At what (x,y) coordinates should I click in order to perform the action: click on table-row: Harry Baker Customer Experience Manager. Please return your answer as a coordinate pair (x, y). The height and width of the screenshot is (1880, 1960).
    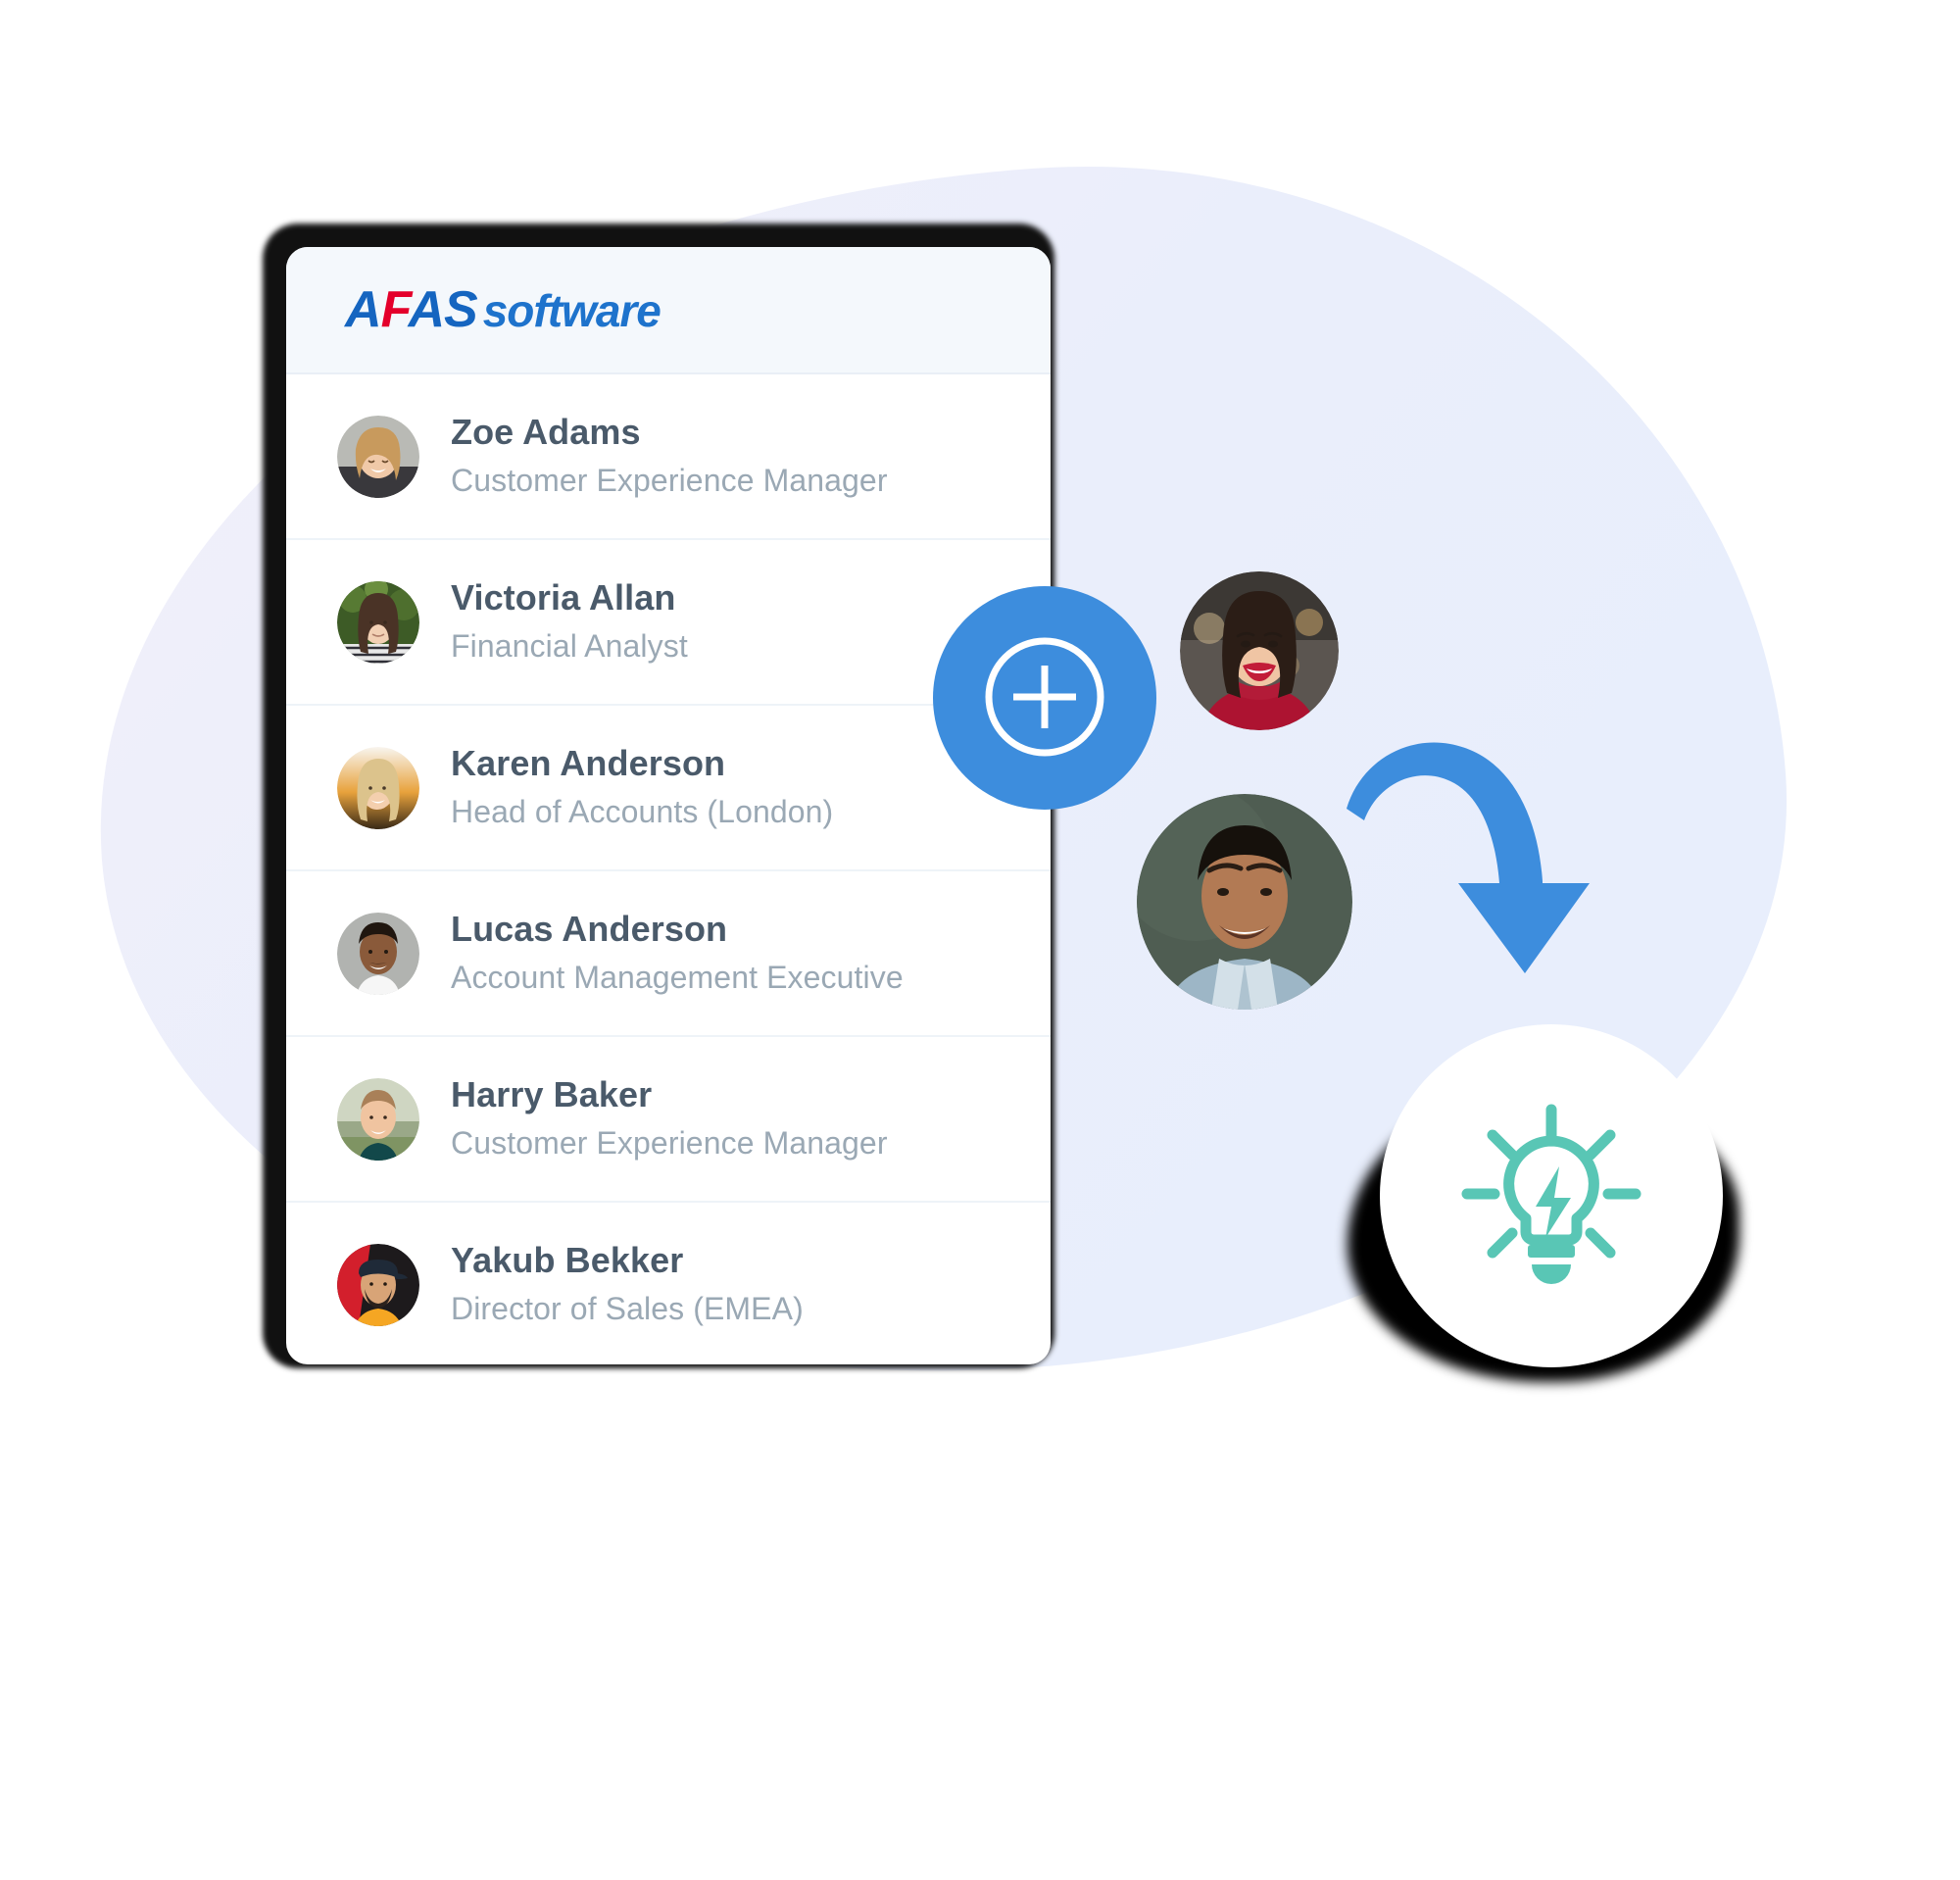
    Looking at the image, I should click on (668, 1118).